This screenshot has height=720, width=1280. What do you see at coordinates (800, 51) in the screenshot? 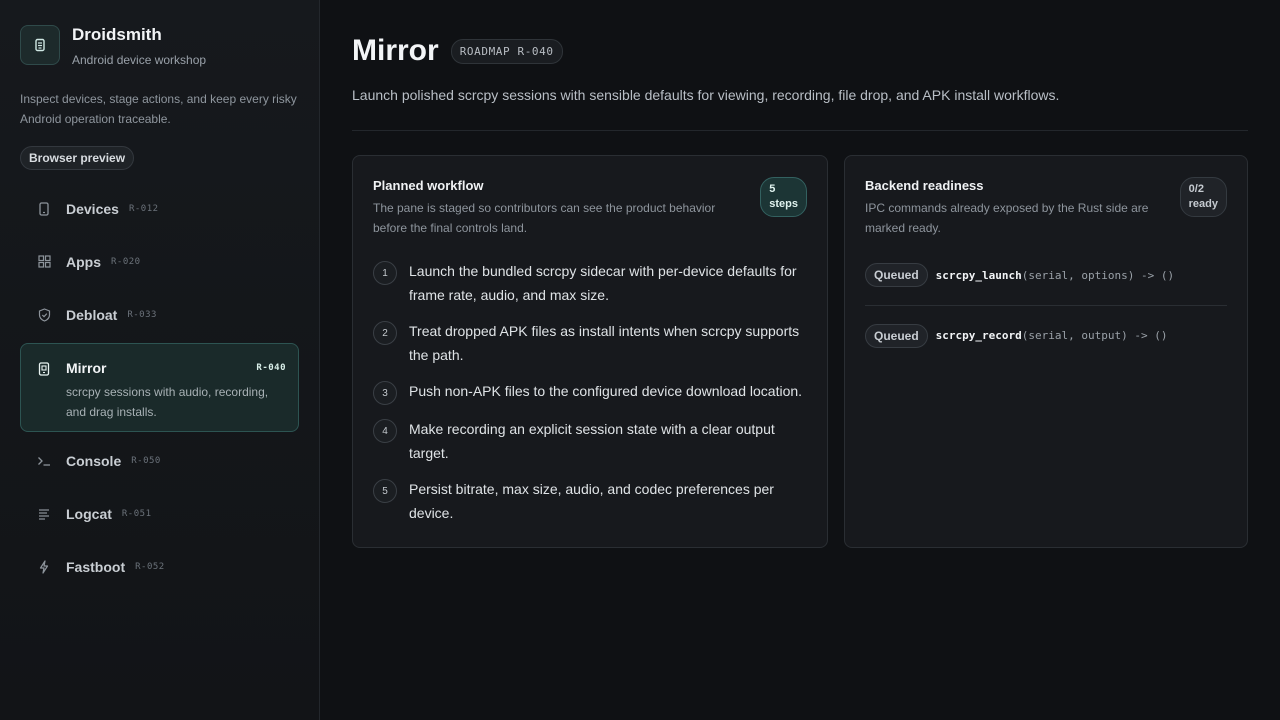
I see `page-header: Mirror ROADMAP R-040` at bounding box center [800, 51].